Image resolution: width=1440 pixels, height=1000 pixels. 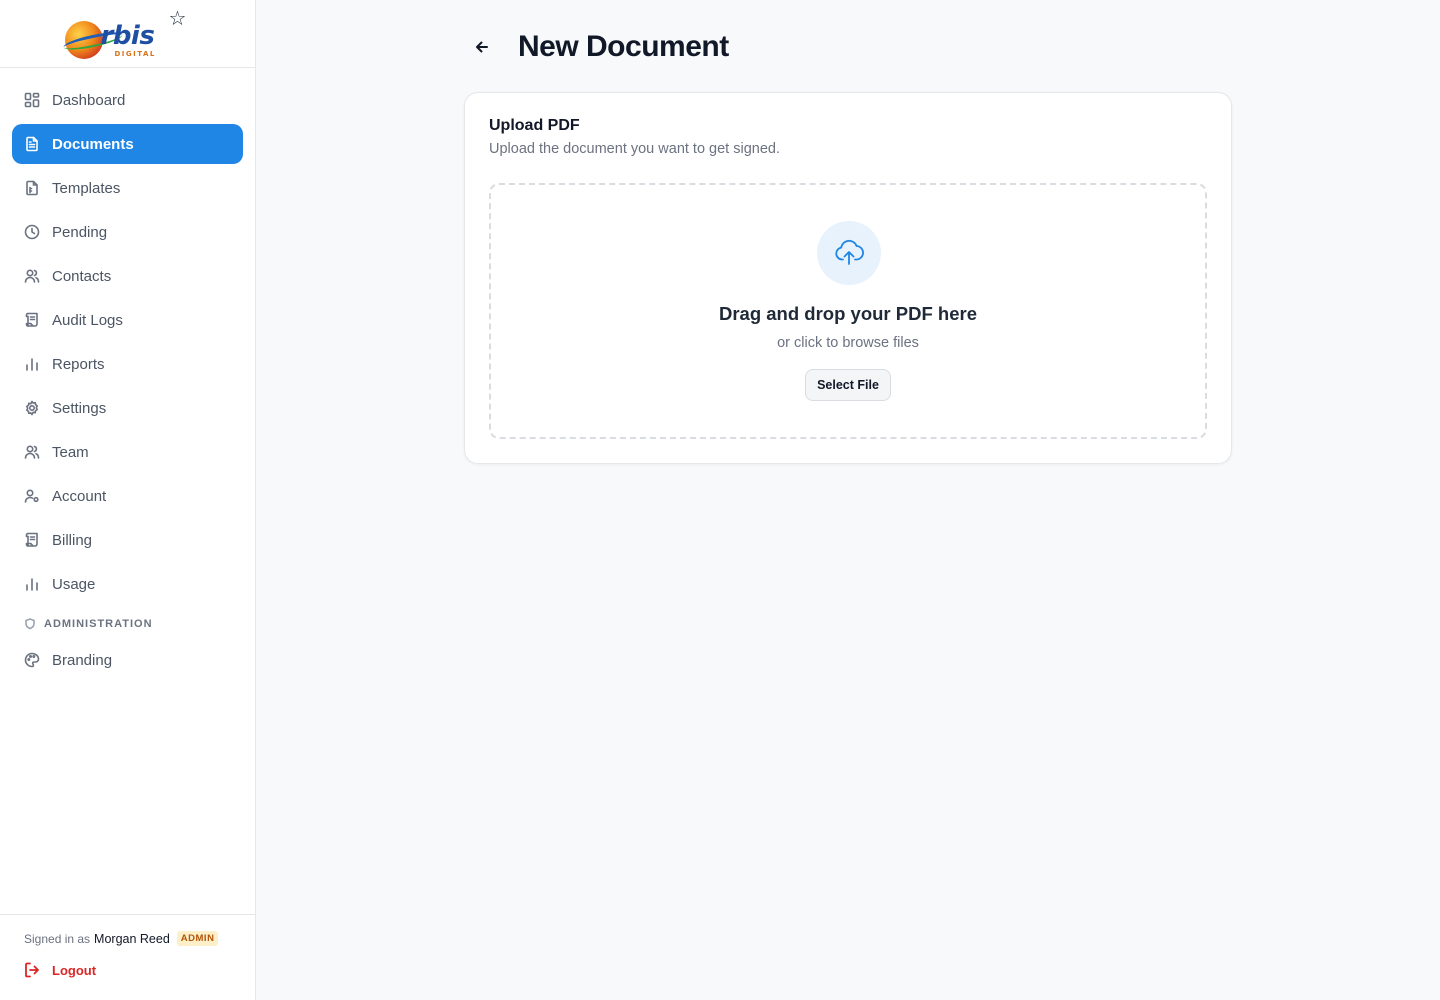 What do you see at coordinates (78, 364) in the screenshot?
I see `sidebar-item-label: Reports` at bounding box center [78, 364].